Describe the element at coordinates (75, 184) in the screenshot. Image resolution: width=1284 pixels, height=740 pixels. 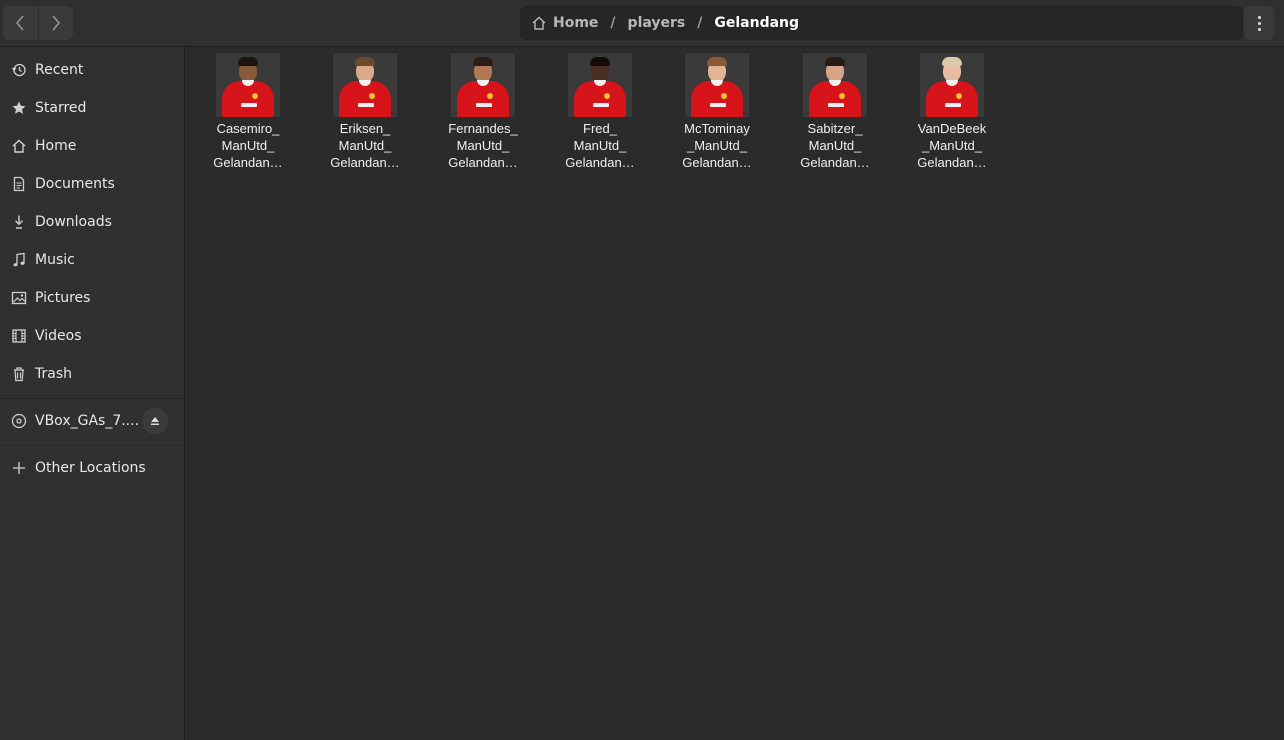
I see `sidebar-item-label: Documents` at that location.